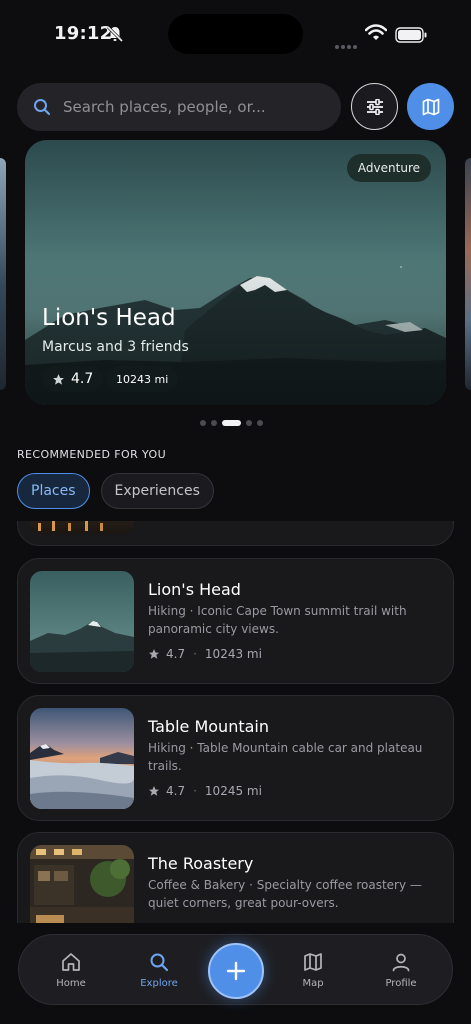 This screenshot has width=471, height=1024. I want to click on featured-rating: 4.7, so click(73, 379).